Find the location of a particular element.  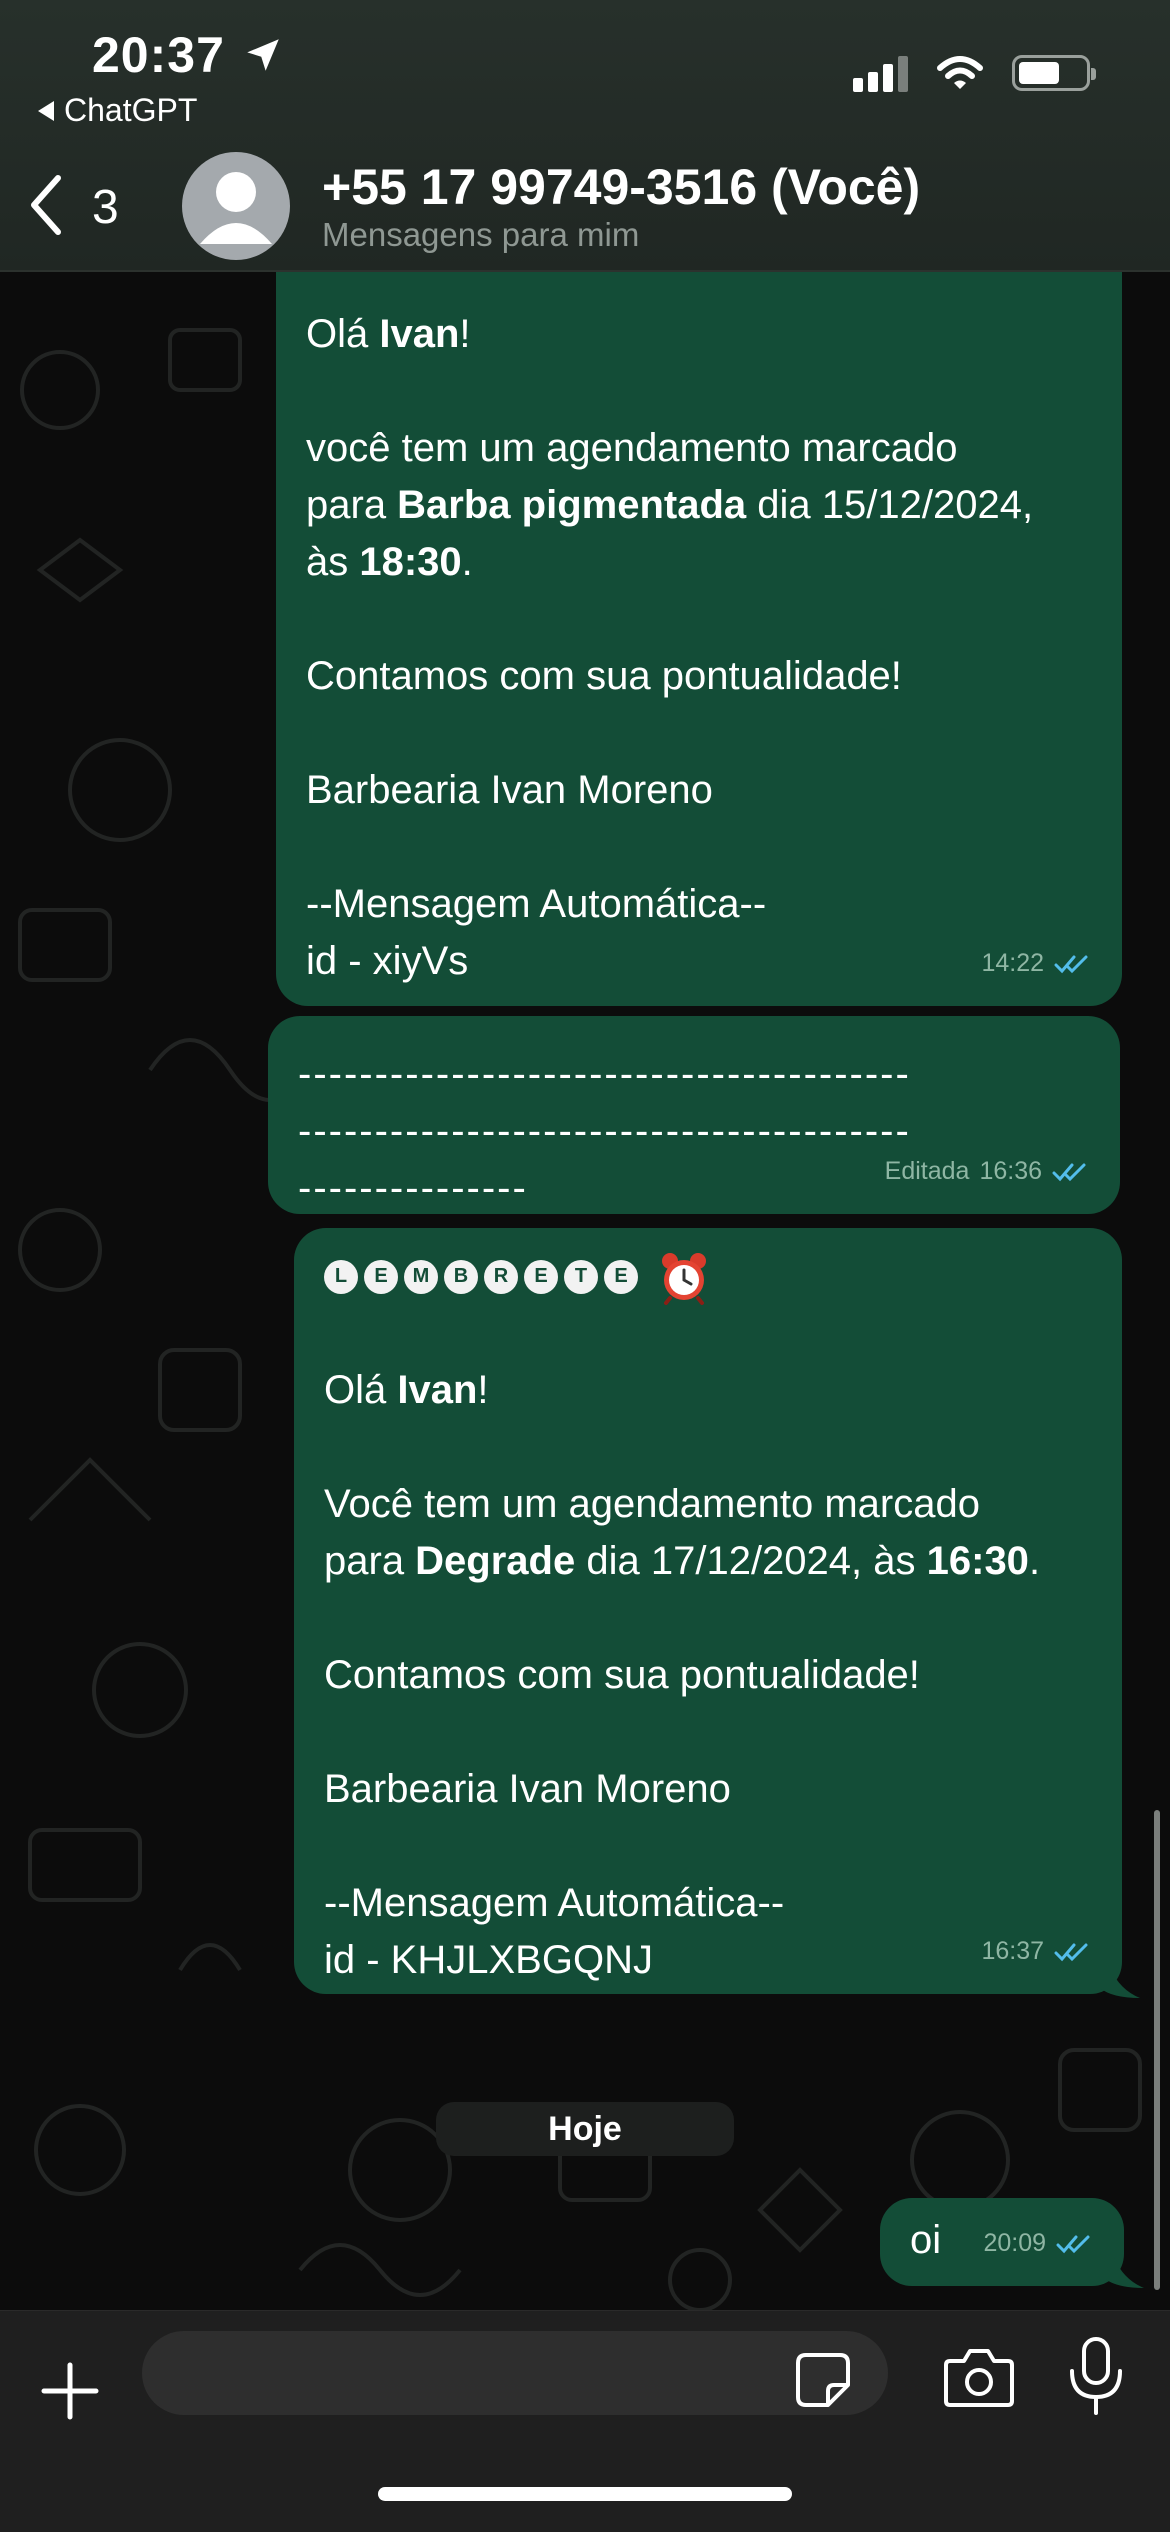

wifi-icon is located at coordinates (960, 72).